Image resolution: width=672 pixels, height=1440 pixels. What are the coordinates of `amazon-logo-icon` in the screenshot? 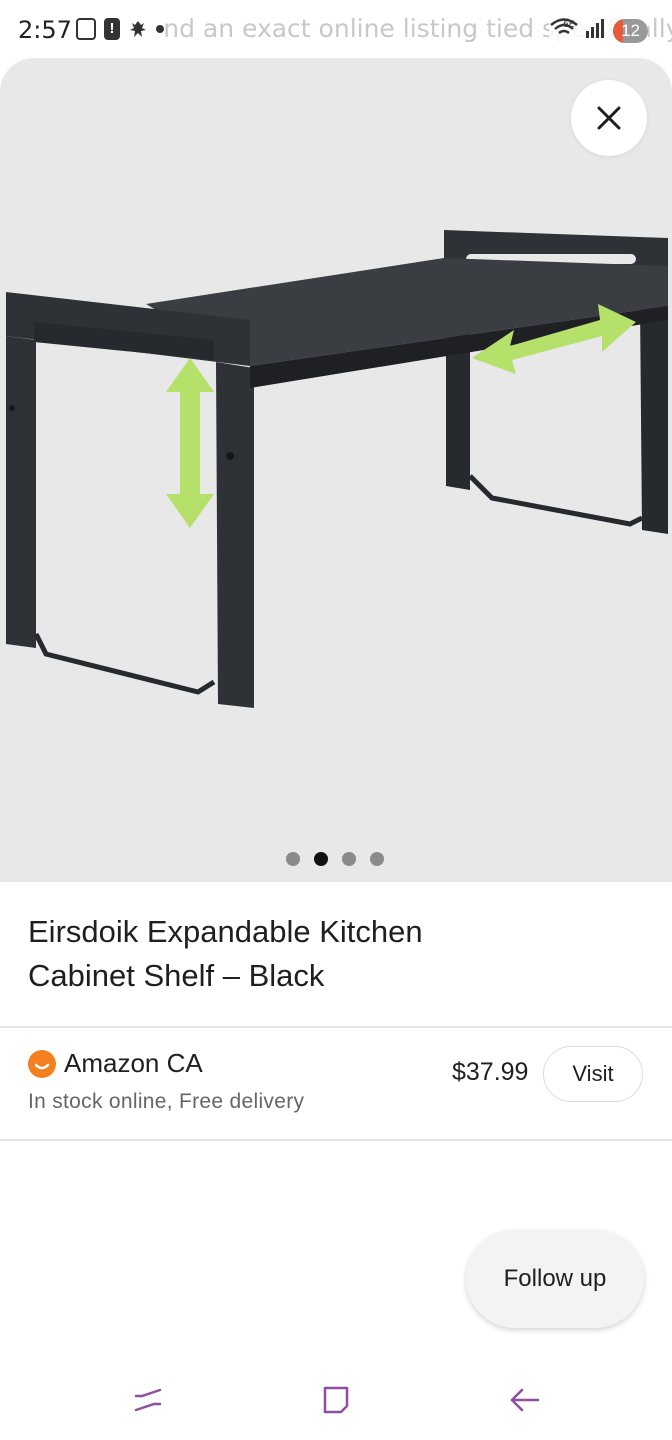 It's located at (42, 1064).